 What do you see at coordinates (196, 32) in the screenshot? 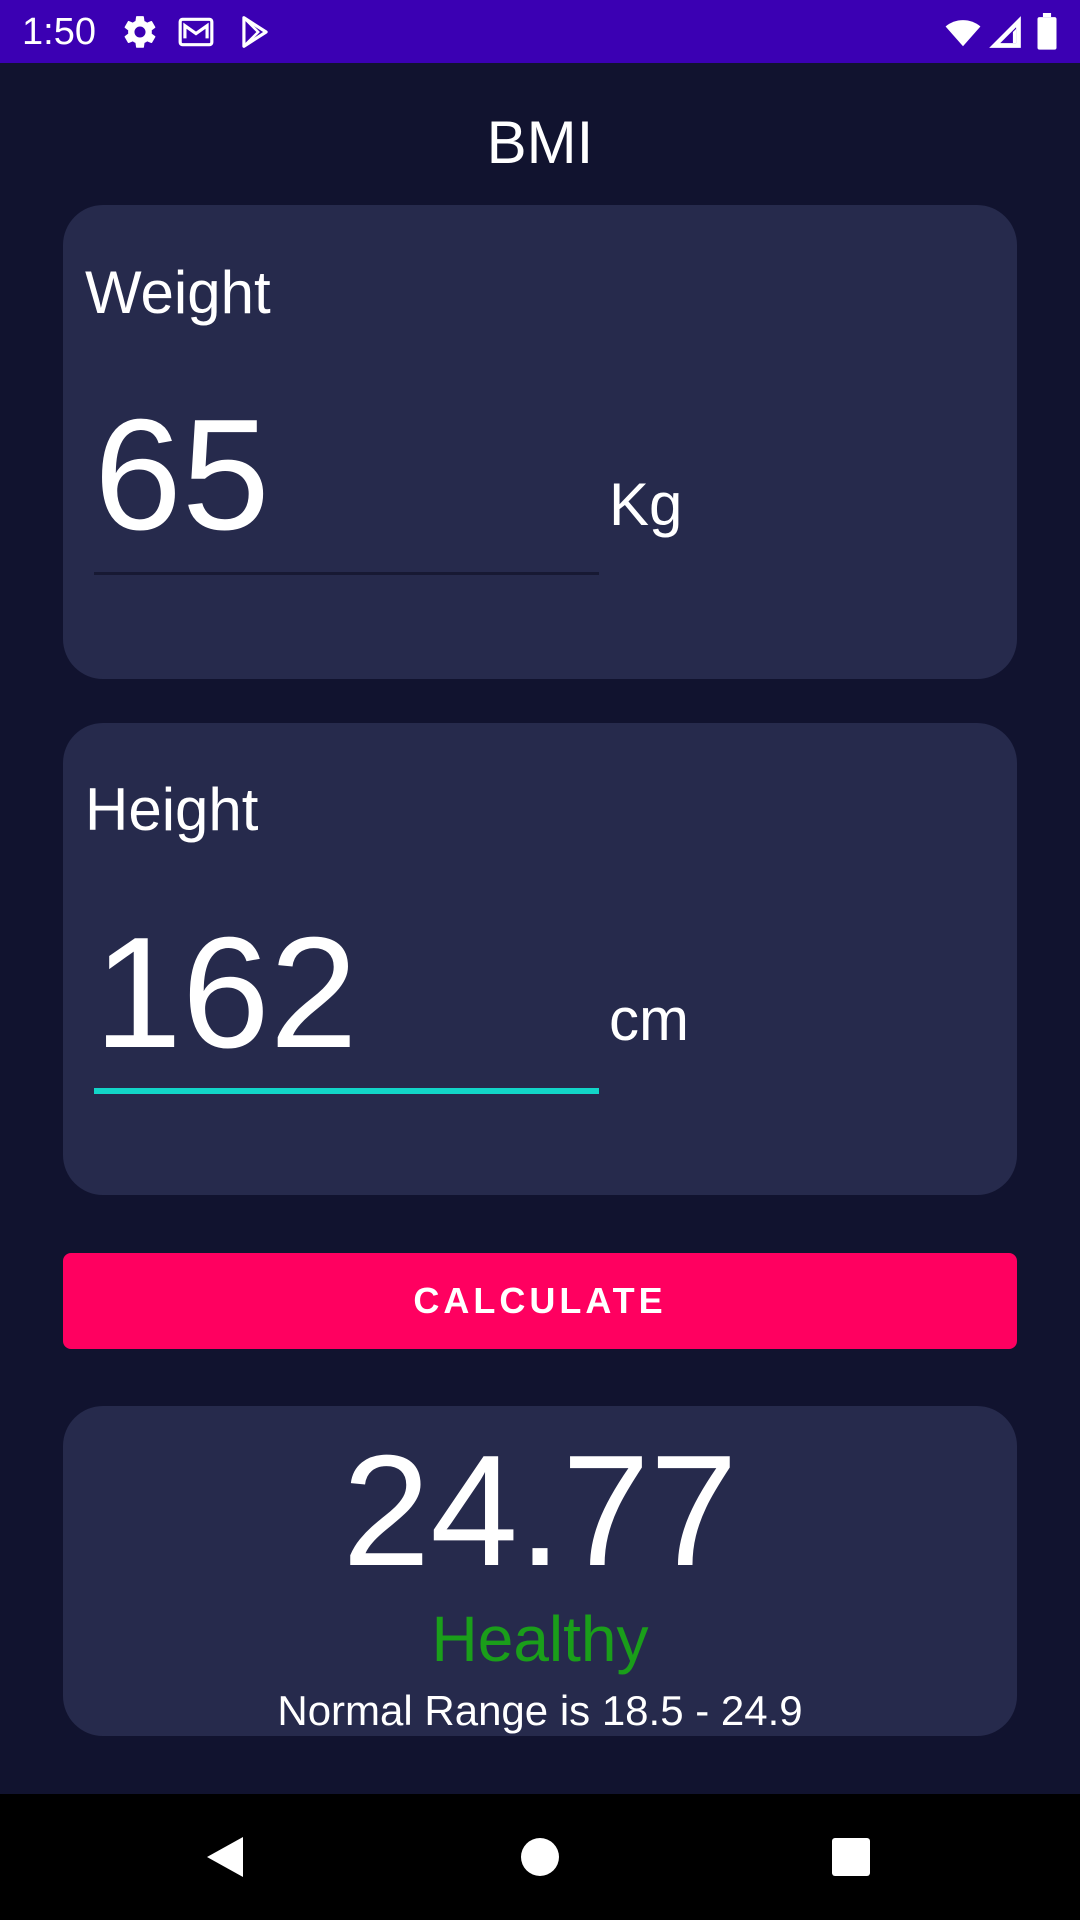
I see `gmail-icon` at bounding box center [196, 32].